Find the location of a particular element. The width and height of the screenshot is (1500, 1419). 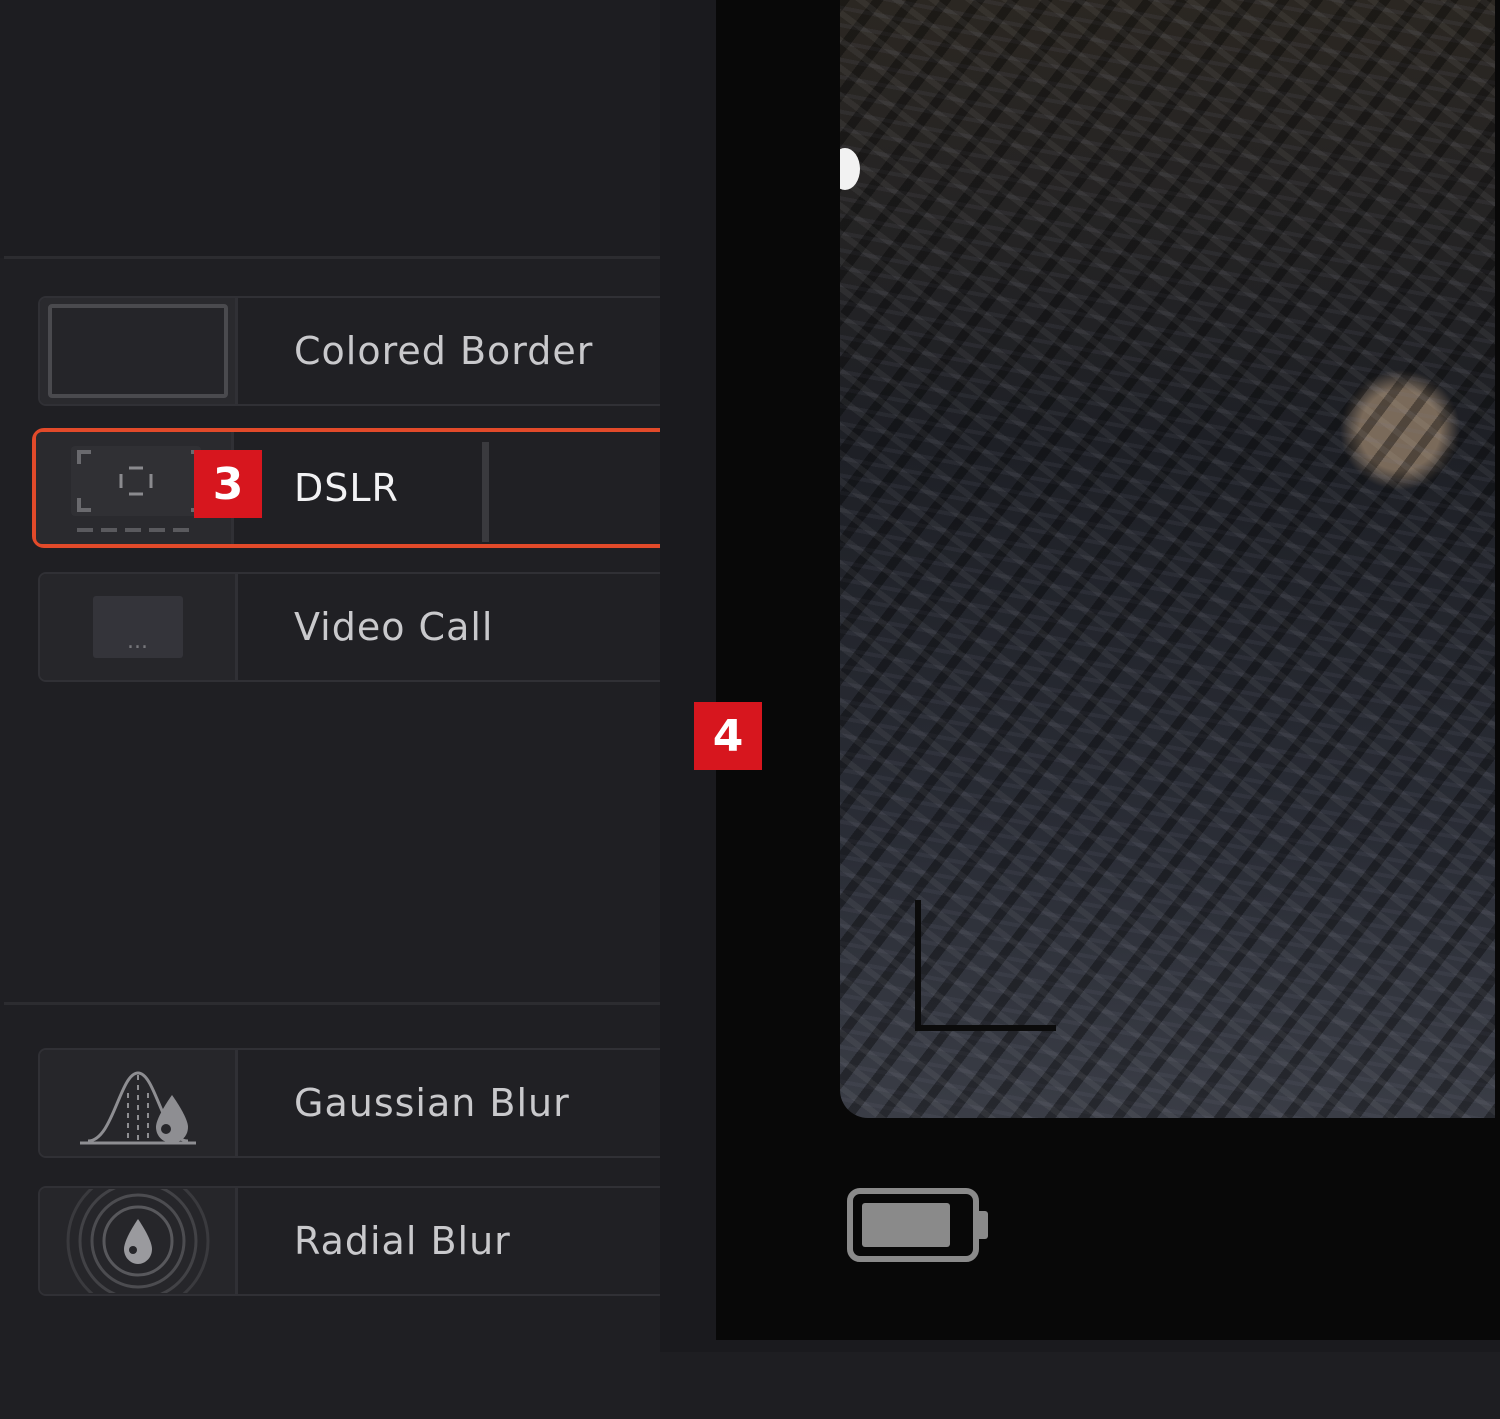

effect-label-dslr: DSLR is located at coordinates (346, 488).